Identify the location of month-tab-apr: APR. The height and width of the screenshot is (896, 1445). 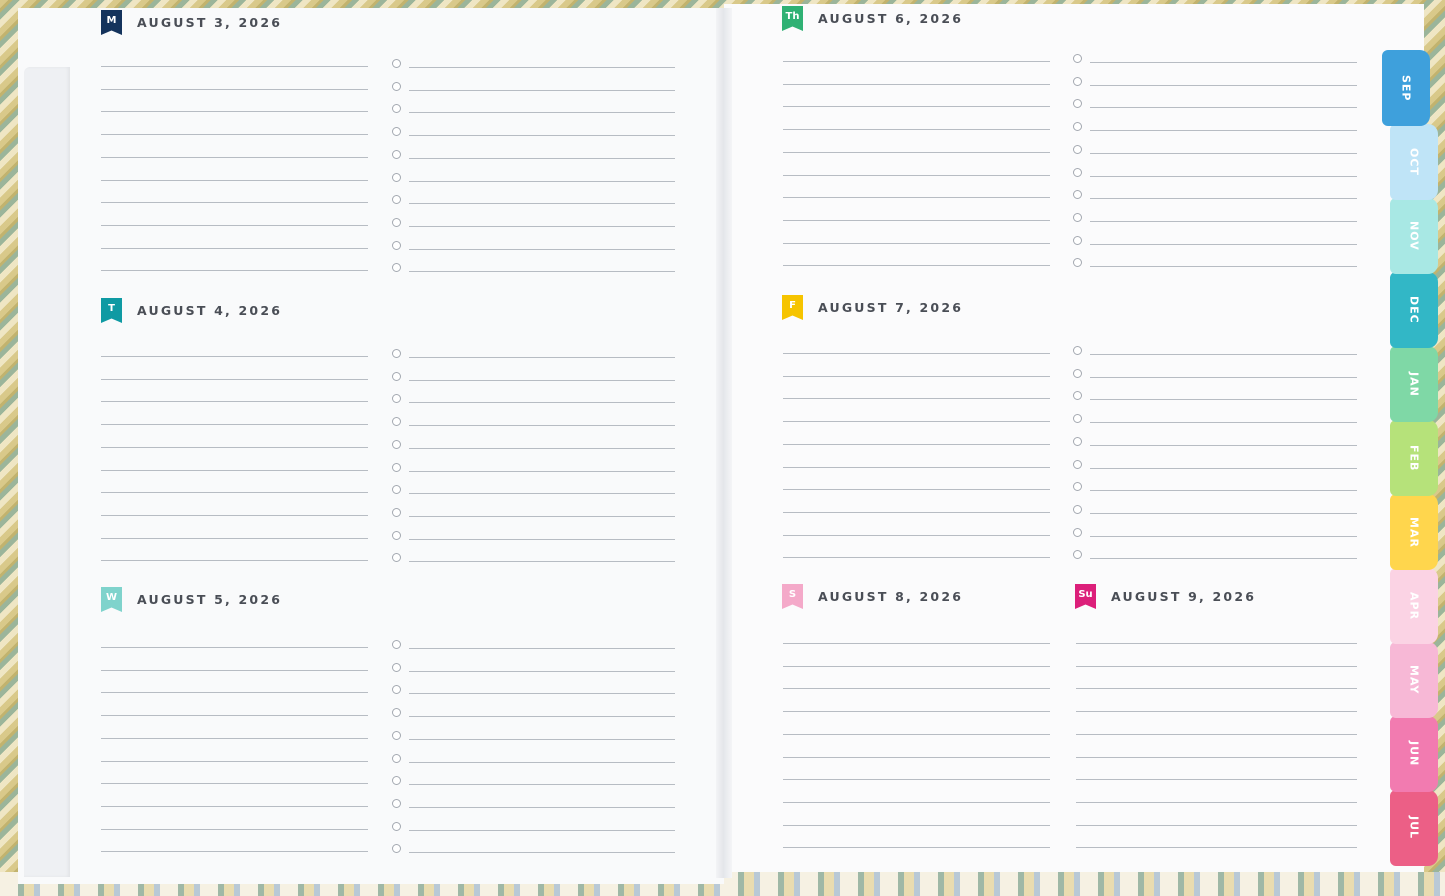
(1414, 606).